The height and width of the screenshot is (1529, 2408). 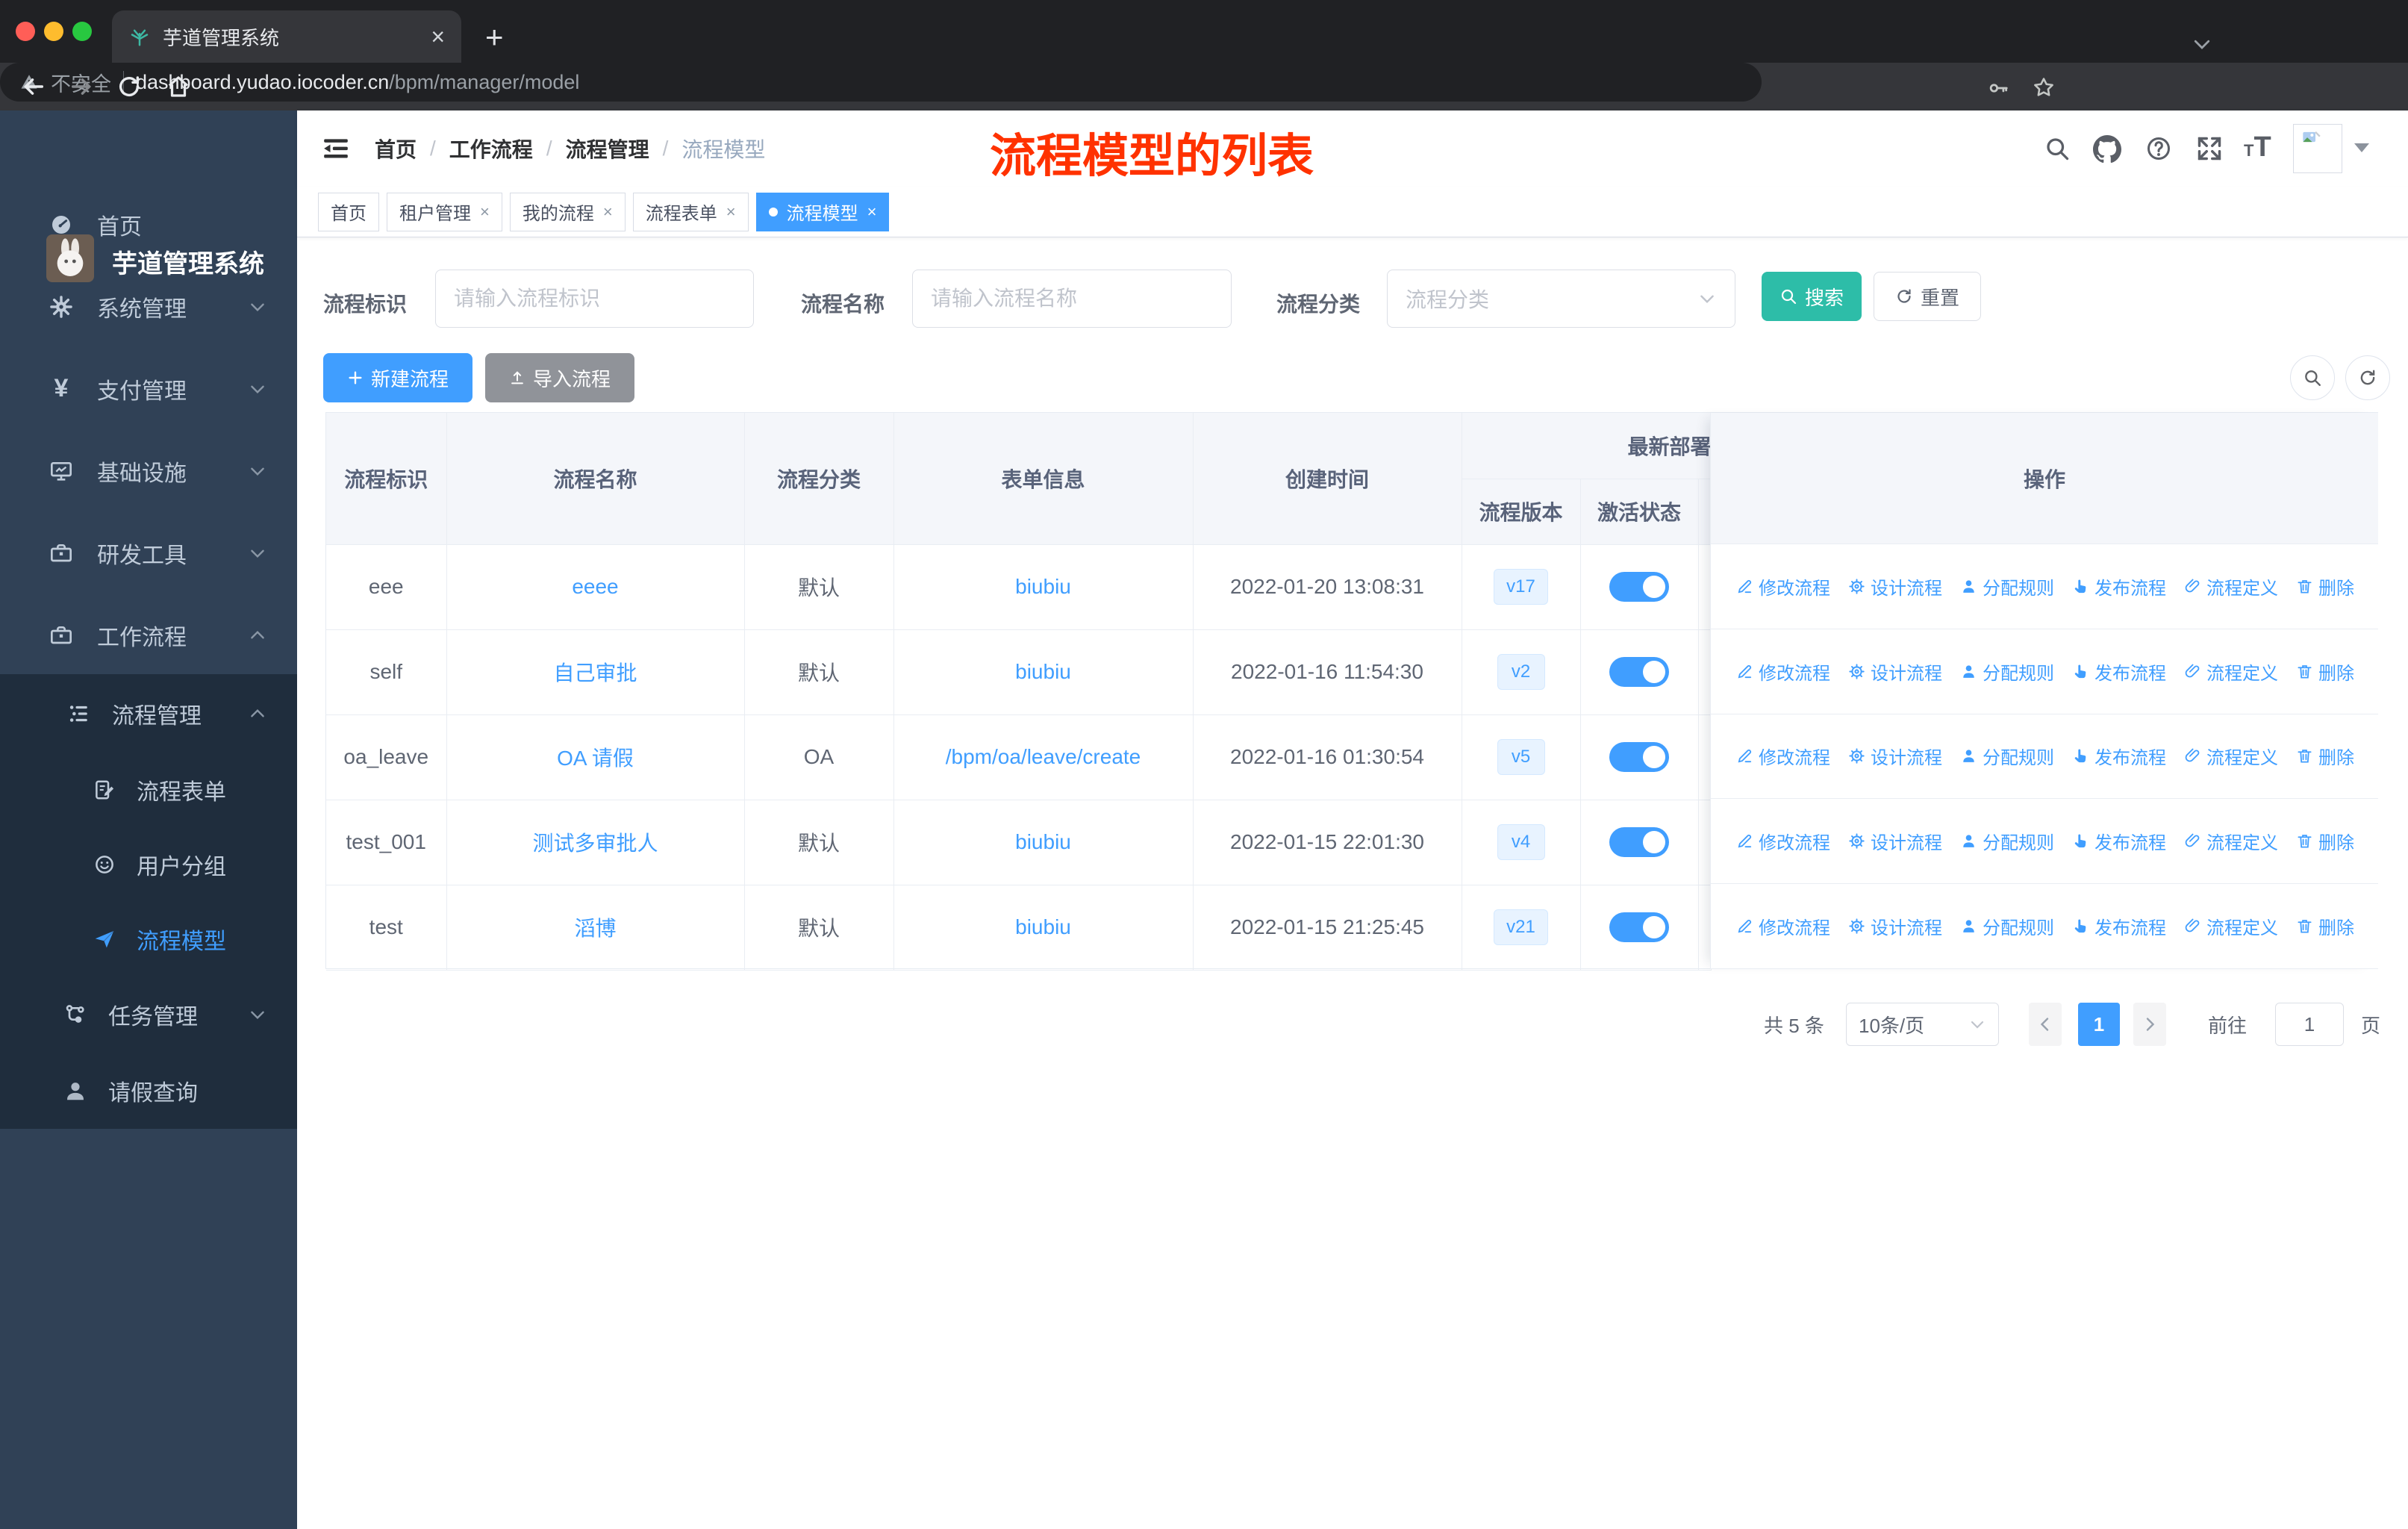 I want to click on font-size-icon: TT, so click(x=2257, y=147).